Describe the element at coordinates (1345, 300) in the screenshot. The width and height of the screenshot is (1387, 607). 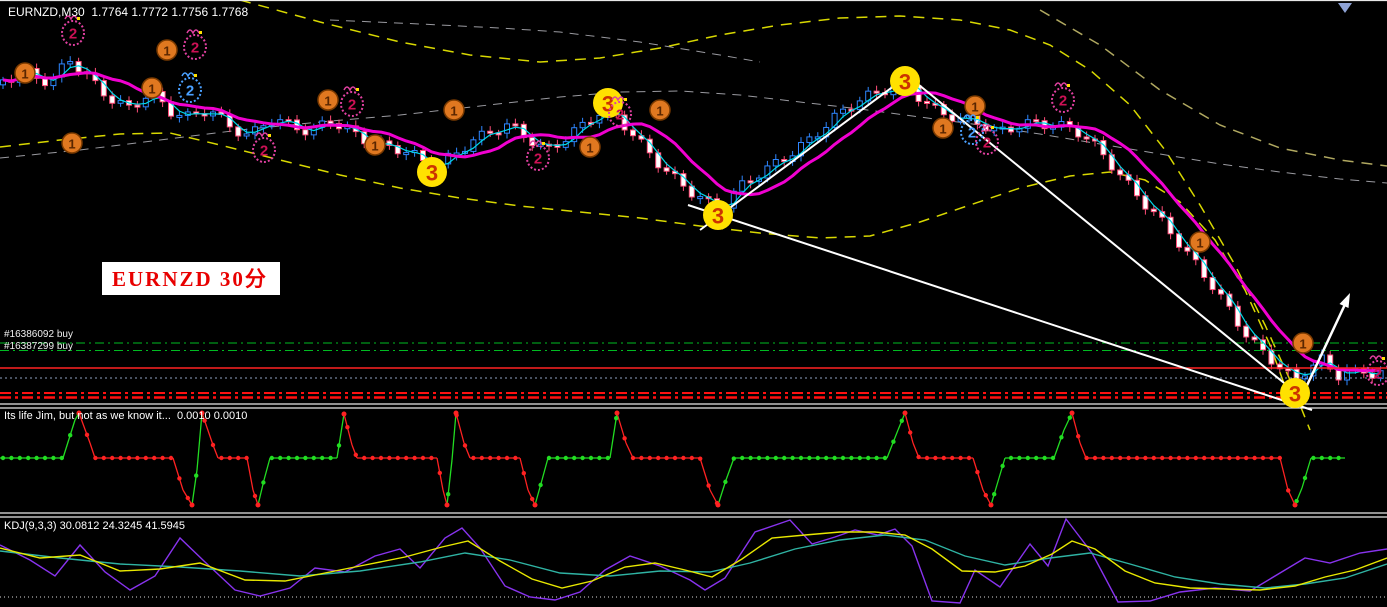
I see `arrow-head` at that location.